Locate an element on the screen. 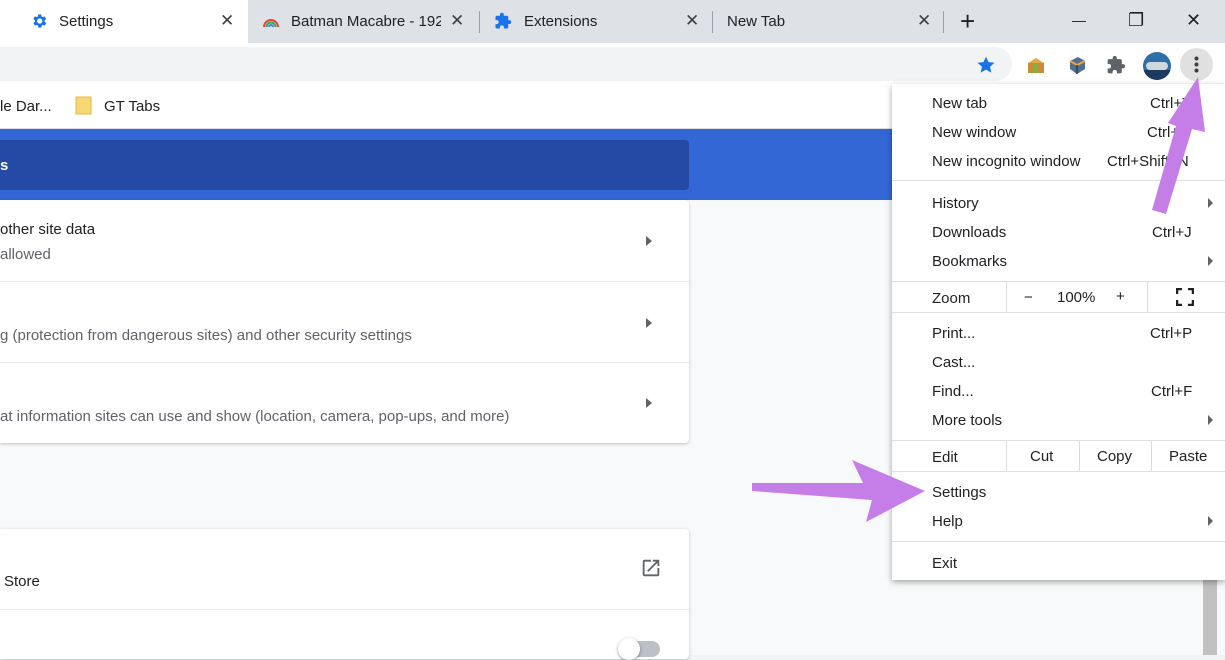 The width and height of the screenshot is (1225, 660). paste-button: Paste is located at coordinates (1188, 456).